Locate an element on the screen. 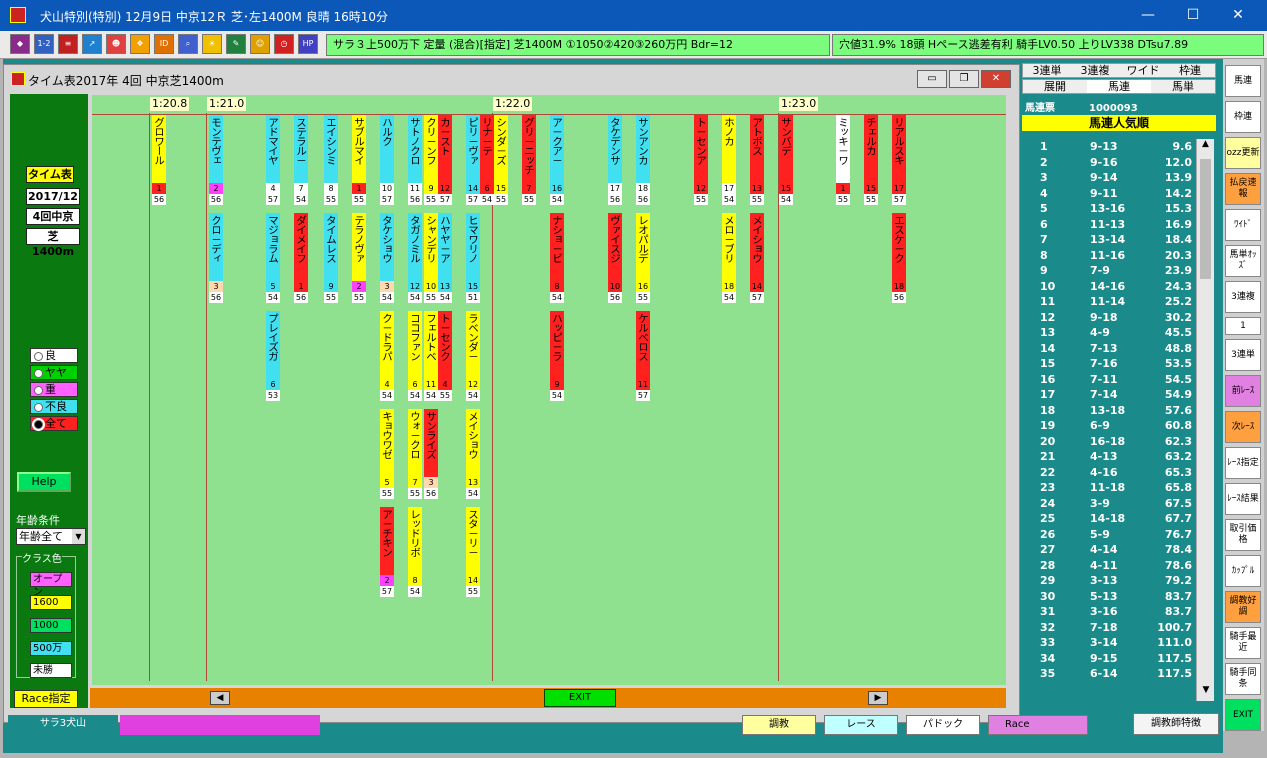 Image resolution: width=1267 pixels, height=758 pixels. side-button-5: 馬単ｵｯｽﾞ is located at coordinates (1243, 261).